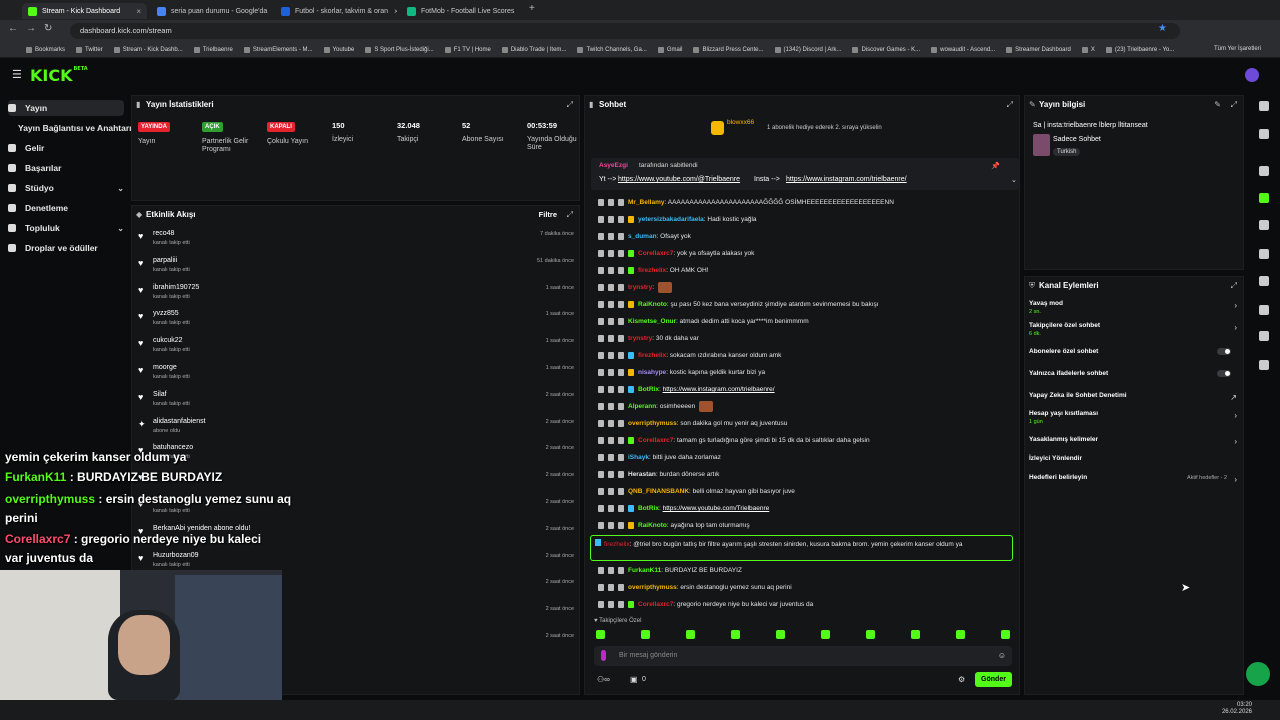 This screenshot has width=1280, height=720. What do you see at coordinates (1237, 49) in the screenshot?
I see `all-bookmarks: Tüm Yer İşaretleri` at bounding box center [1237, 49].